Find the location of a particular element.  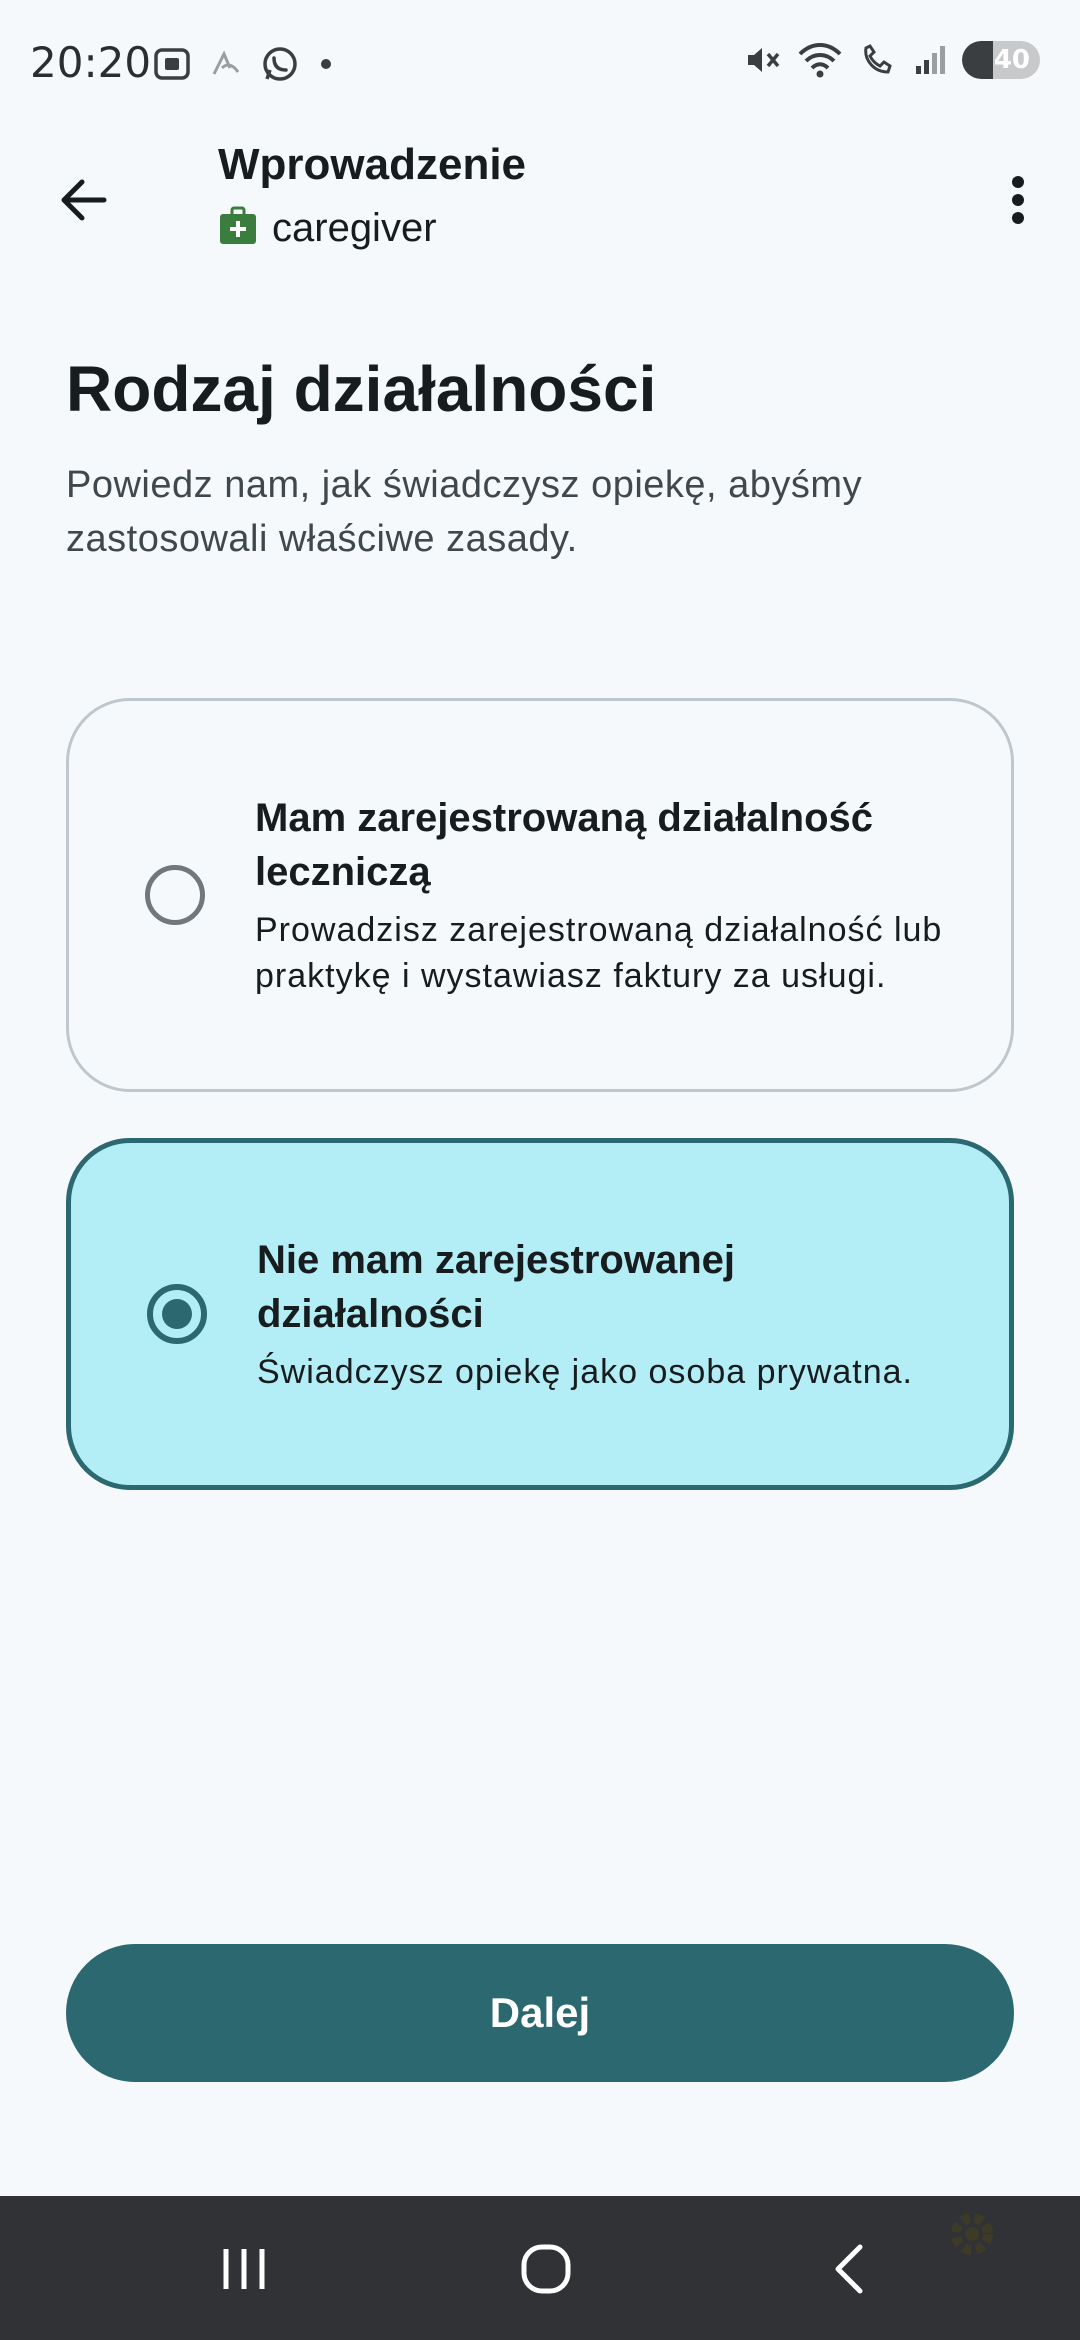

whatsapp-icon is located at coordinates (280, 64).